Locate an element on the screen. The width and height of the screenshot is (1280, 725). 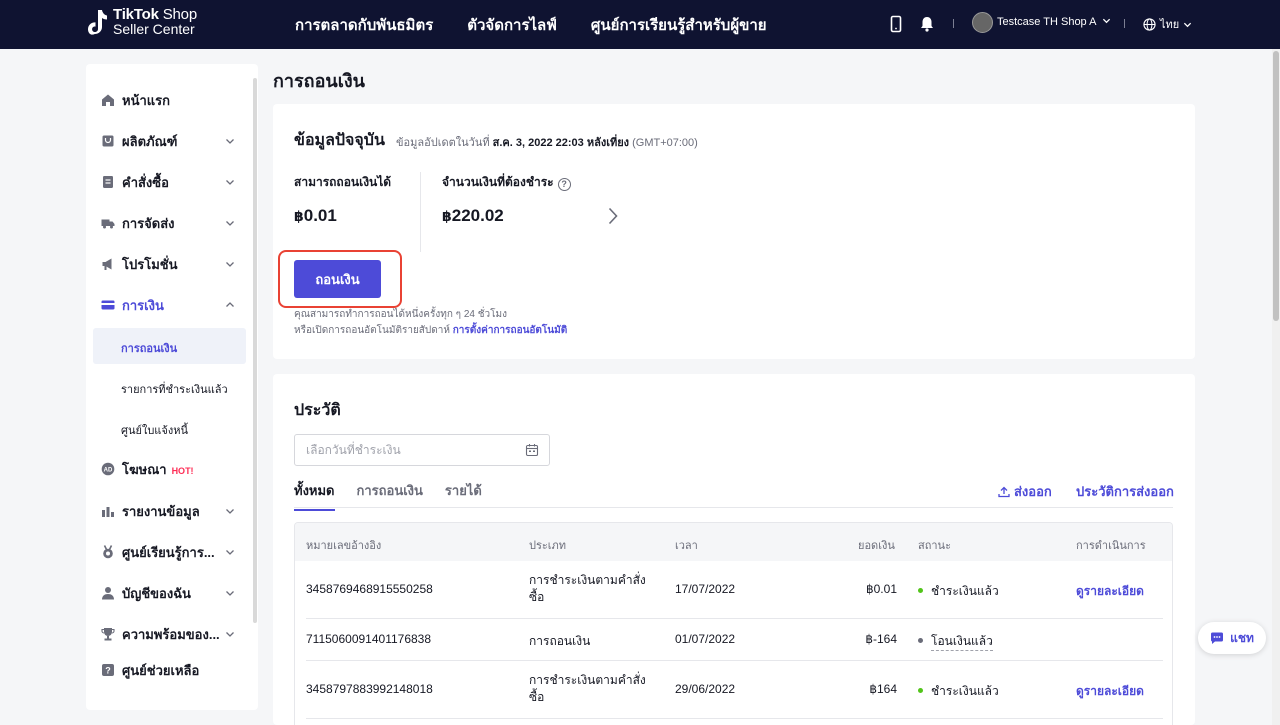
col-action: การดำเนินการ is located at coordinates (1111, 546).